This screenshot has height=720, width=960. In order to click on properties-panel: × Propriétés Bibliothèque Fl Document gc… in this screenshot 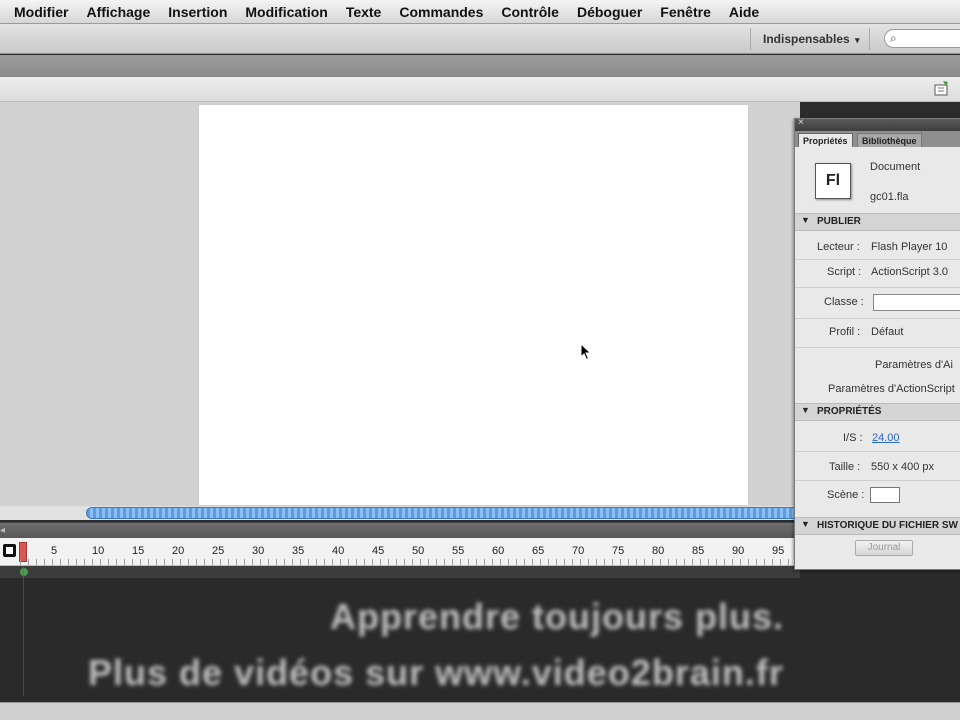, I will do `click(877, 343)`.